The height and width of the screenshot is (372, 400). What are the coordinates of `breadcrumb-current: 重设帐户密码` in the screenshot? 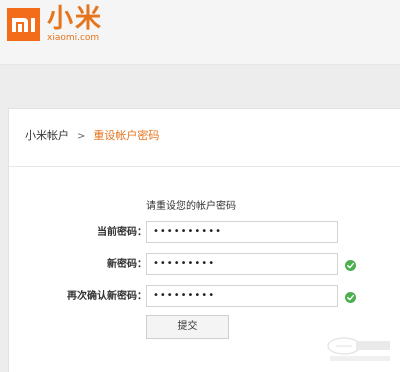 It's located at (126, 135).